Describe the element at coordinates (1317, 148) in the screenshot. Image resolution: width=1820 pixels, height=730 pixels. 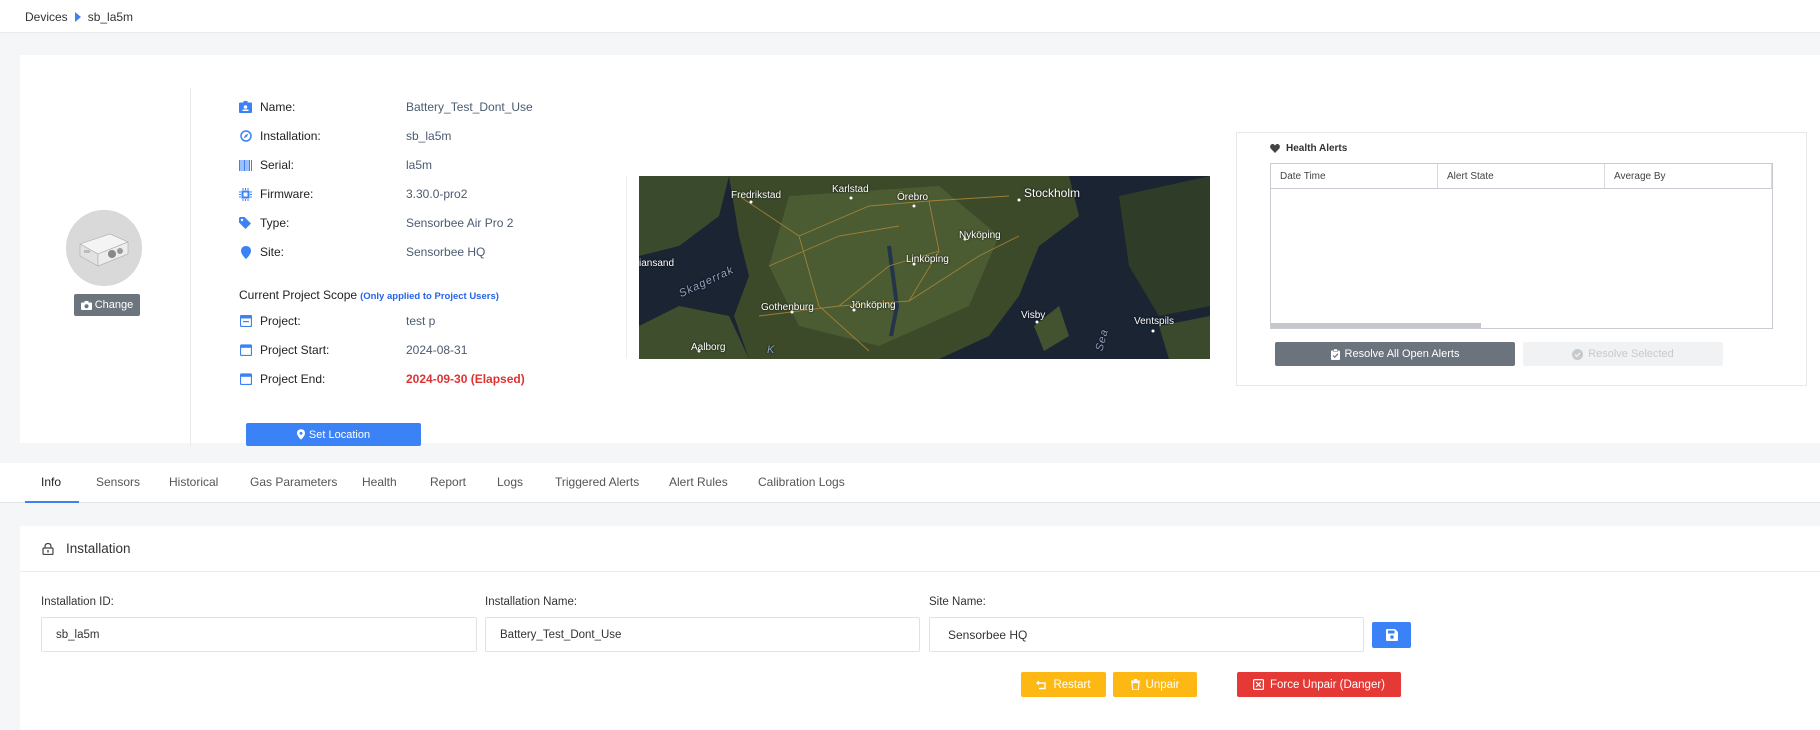
I see `health-alerts-title-text: Health Alerts` at that location.